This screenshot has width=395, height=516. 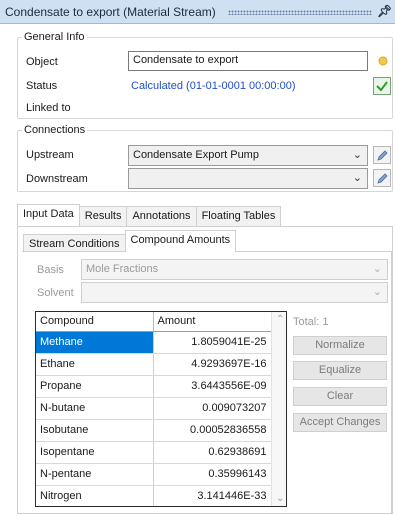 I want to click on table-row: Isopentane 0.62938691, so click(x=154, y=452).